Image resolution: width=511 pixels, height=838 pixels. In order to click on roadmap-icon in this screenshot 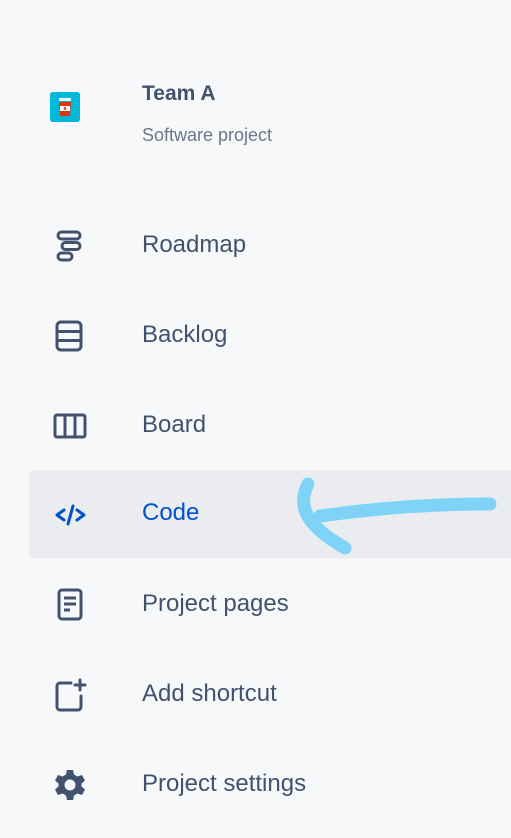, I will do `click(70, 246)`.